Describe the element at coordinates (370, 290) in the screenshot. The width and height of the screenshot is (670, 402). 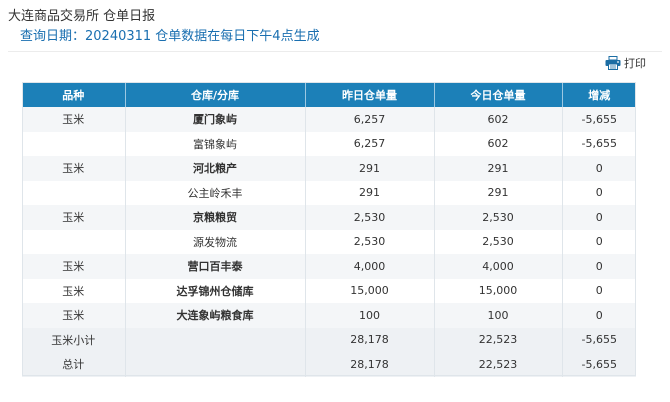
I see `cell-yesterday: 15,000` at that location.